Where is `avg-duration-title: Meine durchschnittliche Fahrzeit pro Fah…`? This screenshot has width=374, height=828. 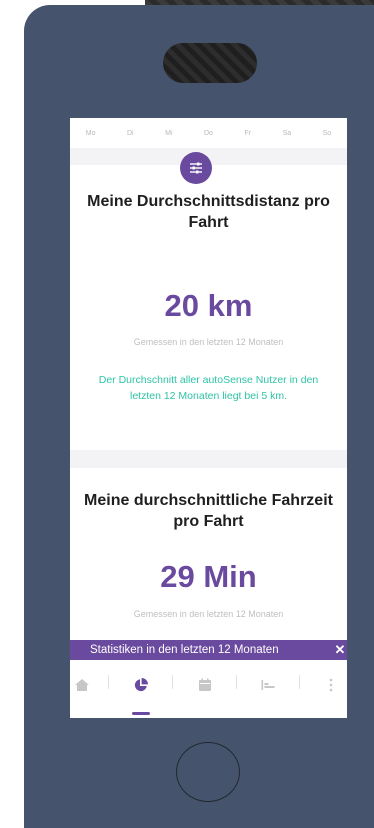 avg-duration-title: Meine durchschnittliche Fahrzeit pro Fah… is located at coordinates (208, 511).